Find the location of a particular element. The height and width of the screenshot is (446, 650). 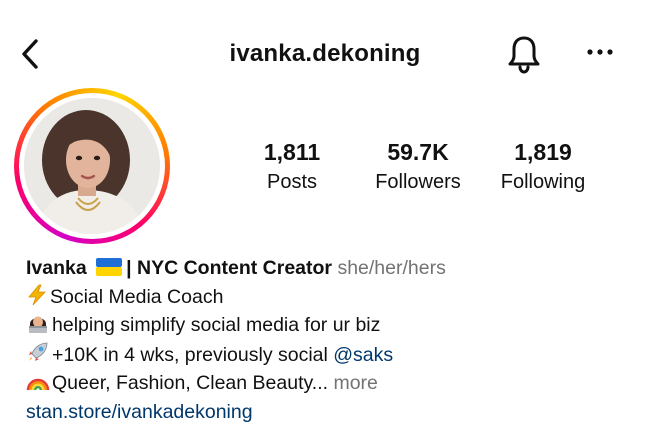

bio-text-2: helping simplify social media for ur biz is located at coordinates (216, 325).